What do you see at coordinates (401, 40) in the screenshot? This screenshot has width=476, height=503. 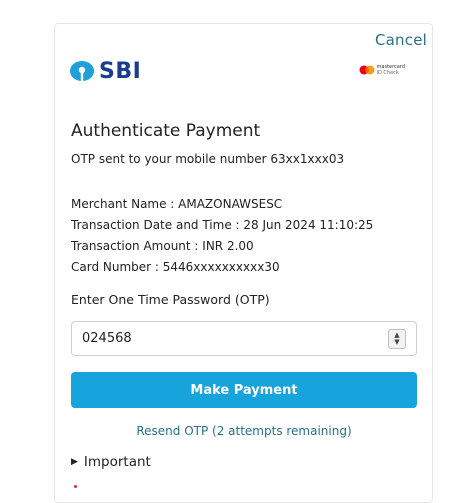 I see `cancel-link: Cancel` at bounding box center [401, 40].